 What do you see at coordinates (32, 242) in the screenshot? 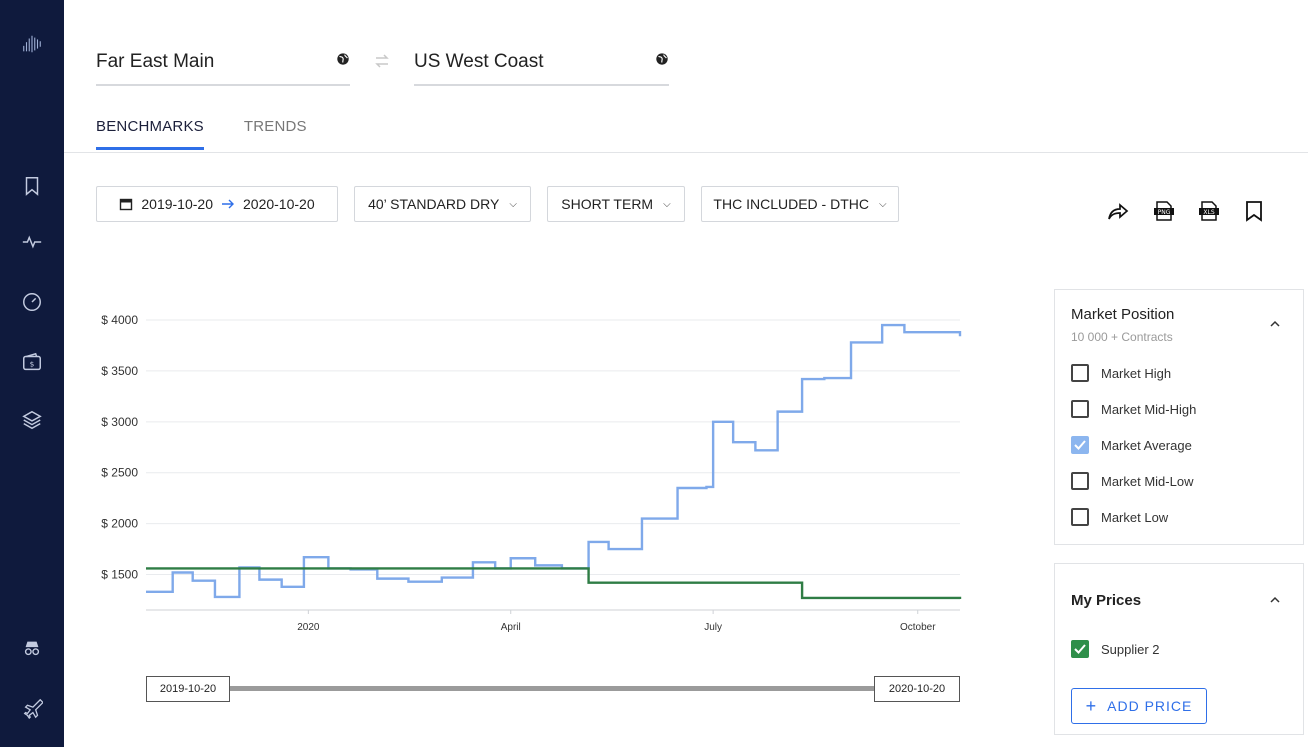
I see `pulse-icon` at bounding box center [32, 242].